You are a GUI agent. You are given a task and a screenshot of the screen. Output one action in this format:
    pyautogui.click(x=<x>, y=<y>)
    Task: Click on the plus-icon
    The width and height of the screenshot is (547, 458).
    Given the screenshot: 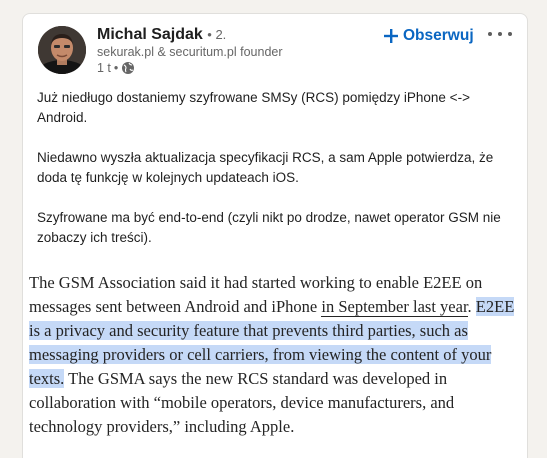 What is the action you would take?
    pyautogui.click(x=391, y=36)
    